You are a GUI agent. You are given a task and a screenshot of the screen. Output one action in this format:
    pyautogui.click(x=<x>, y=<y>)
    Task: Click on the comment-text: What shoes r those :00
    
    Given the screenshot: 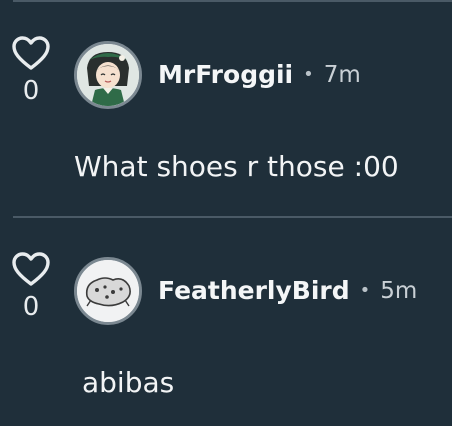 What is the action you would take?
    pyautogui.click(x=236, y=166)
    